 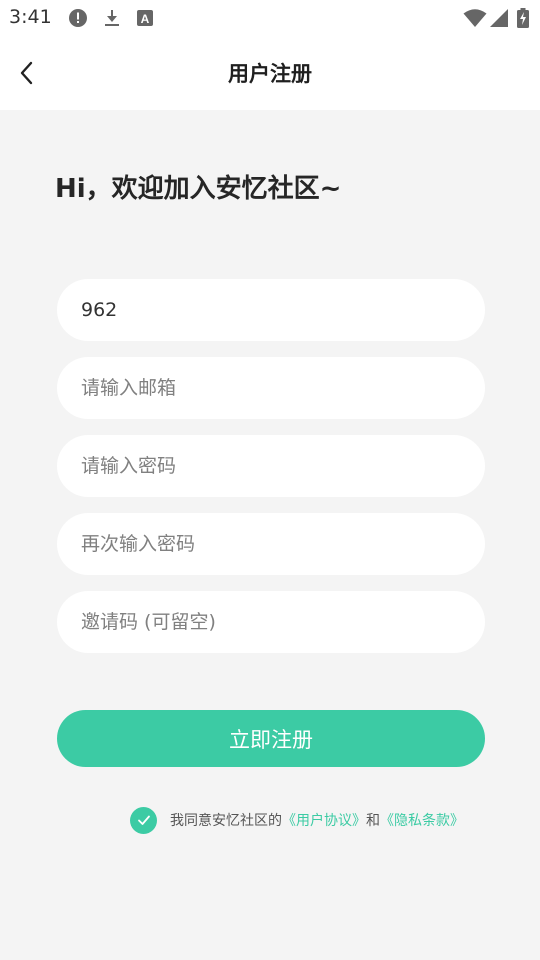 I want to click on download-icon, so click(x=112, y=18).